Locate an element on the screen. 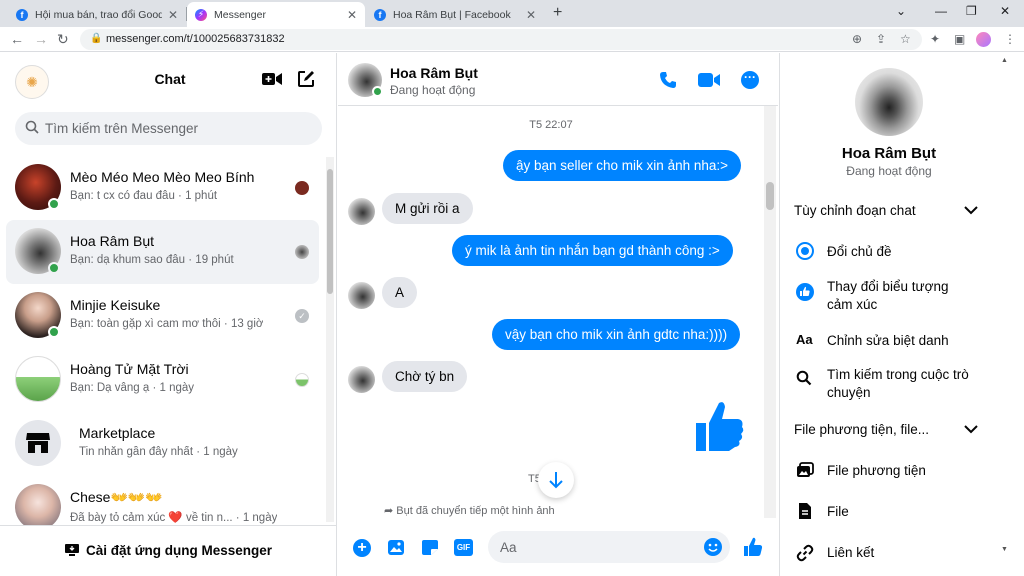 The image size is (1024, 576). new-tab-button: + is located at coordinates (557, 13).